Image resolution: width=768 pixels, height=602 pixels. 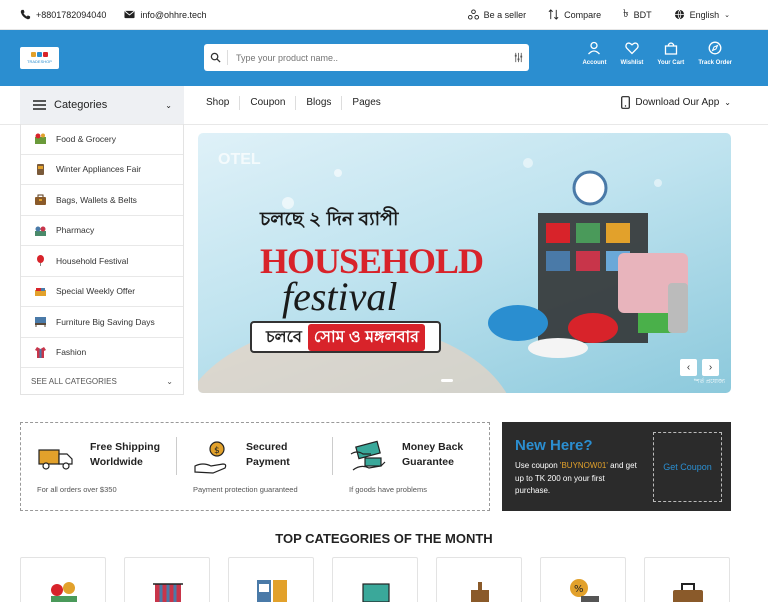 I want to click on filter-button, so click(x=518, y=57).